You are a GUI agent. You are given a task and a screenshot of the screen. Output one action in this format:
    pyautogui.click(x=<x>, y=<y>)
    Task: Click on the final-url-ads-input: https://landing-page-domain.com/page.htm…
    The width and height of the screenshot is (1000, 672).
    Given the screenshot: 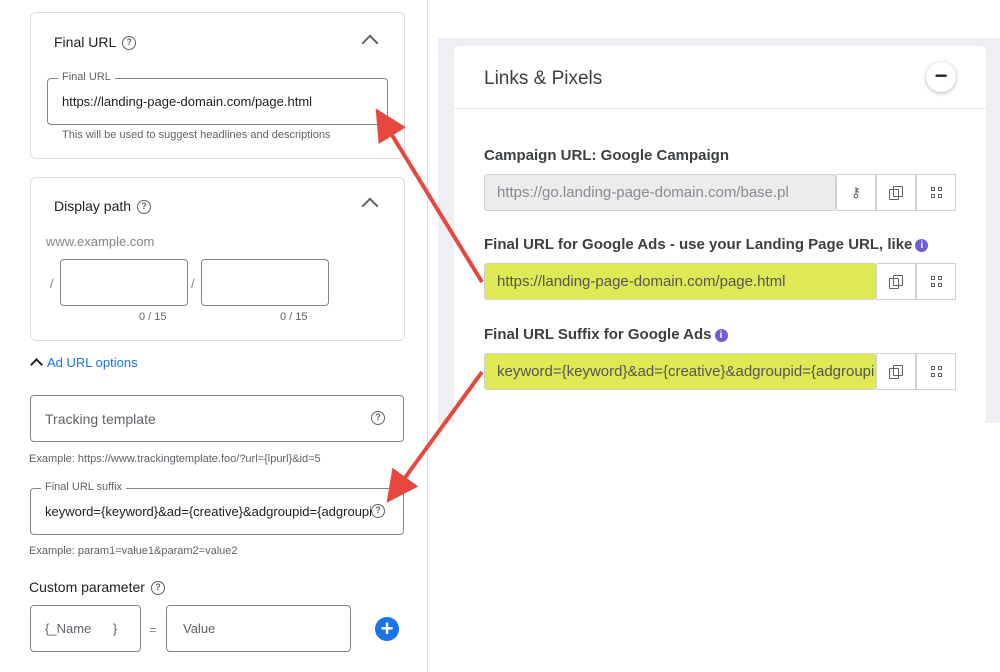 What is the action you would take?
    pyautogui.click(x=680, y=281)
    